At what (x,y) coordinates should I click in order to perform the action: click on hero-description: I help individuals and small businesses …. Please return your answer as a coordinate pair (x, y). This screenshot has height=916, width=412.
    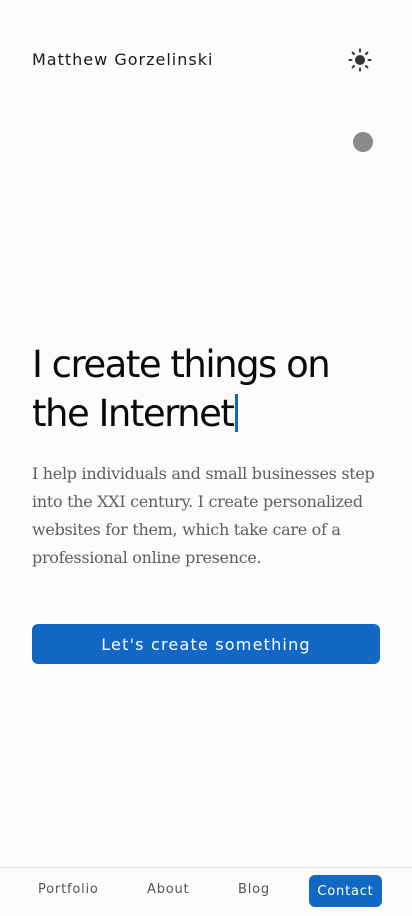
    Looking at the image, I should click on (203, 515).